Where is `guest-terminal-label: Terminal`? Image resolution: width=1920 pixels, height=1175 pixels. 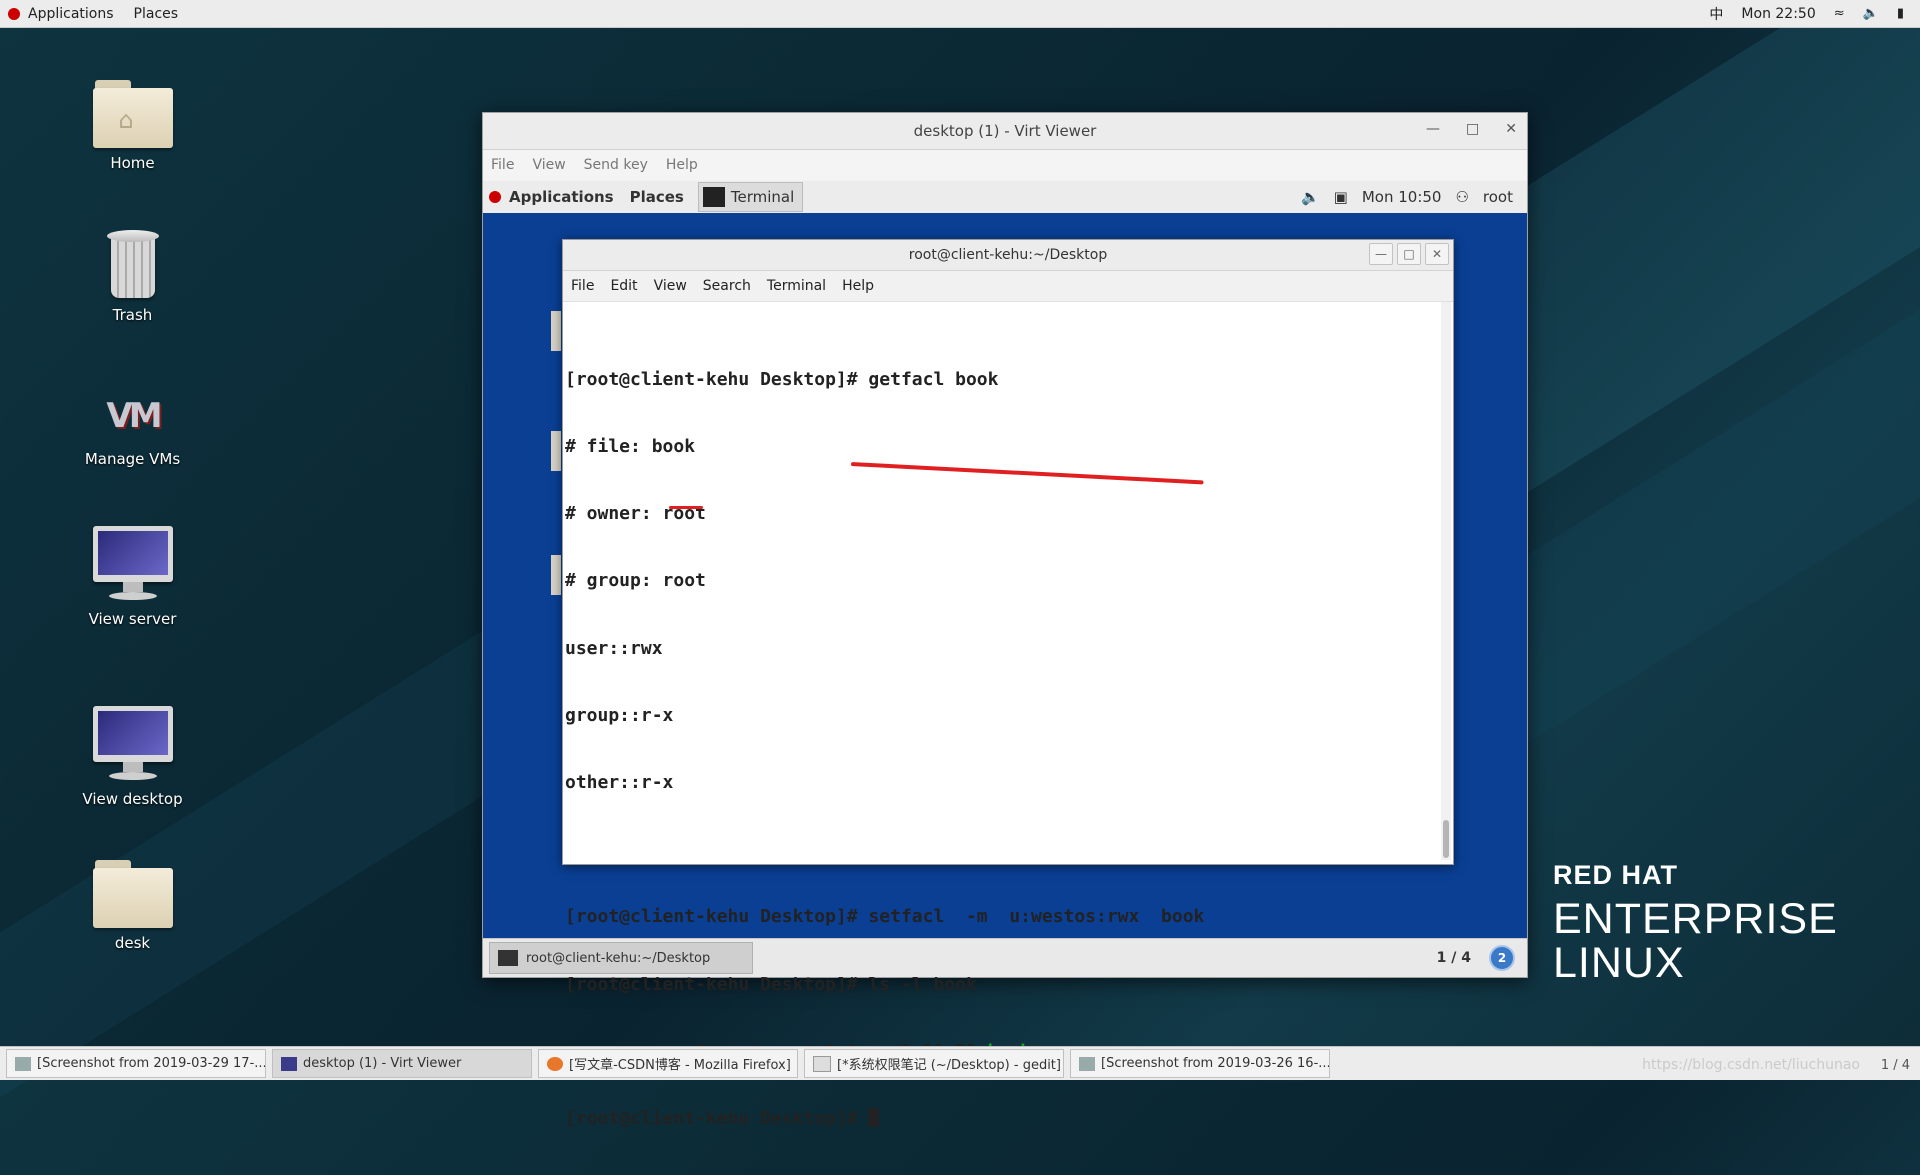
guest-terminal-label: Terminal is located at coordinates (762, 197).